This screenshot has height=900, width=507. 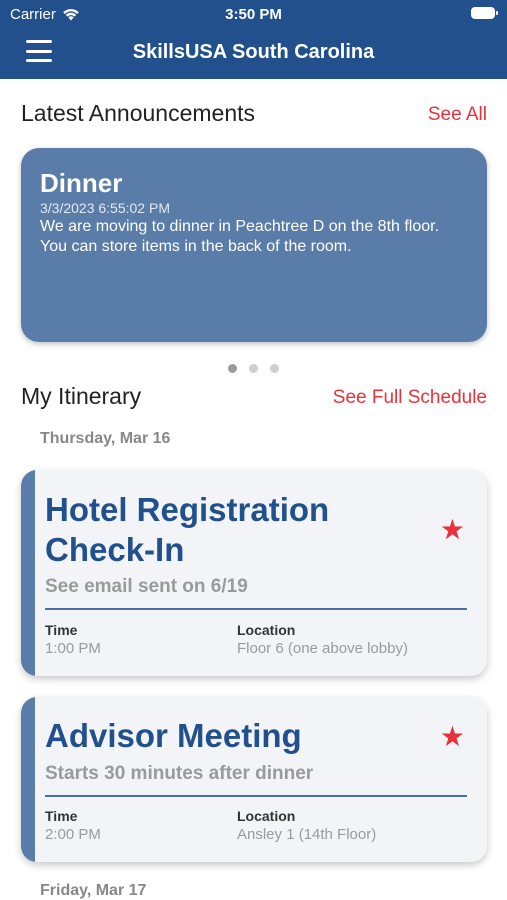 What do you see at coordinates (105, 438) in the screenshot?
I see `day-header: Thursday, Mar 16` at bounding box center [105, 438].